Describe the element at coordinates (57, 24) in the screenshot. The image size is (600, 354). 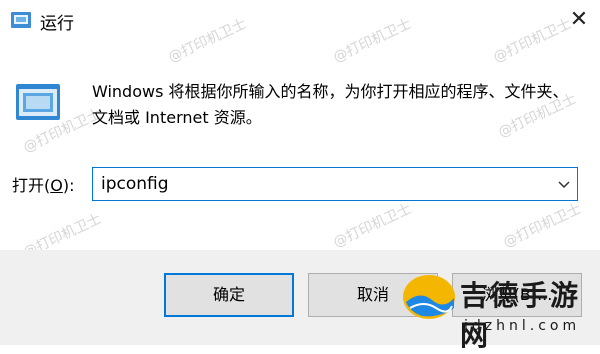
I see `window-title: 运行` at that location.